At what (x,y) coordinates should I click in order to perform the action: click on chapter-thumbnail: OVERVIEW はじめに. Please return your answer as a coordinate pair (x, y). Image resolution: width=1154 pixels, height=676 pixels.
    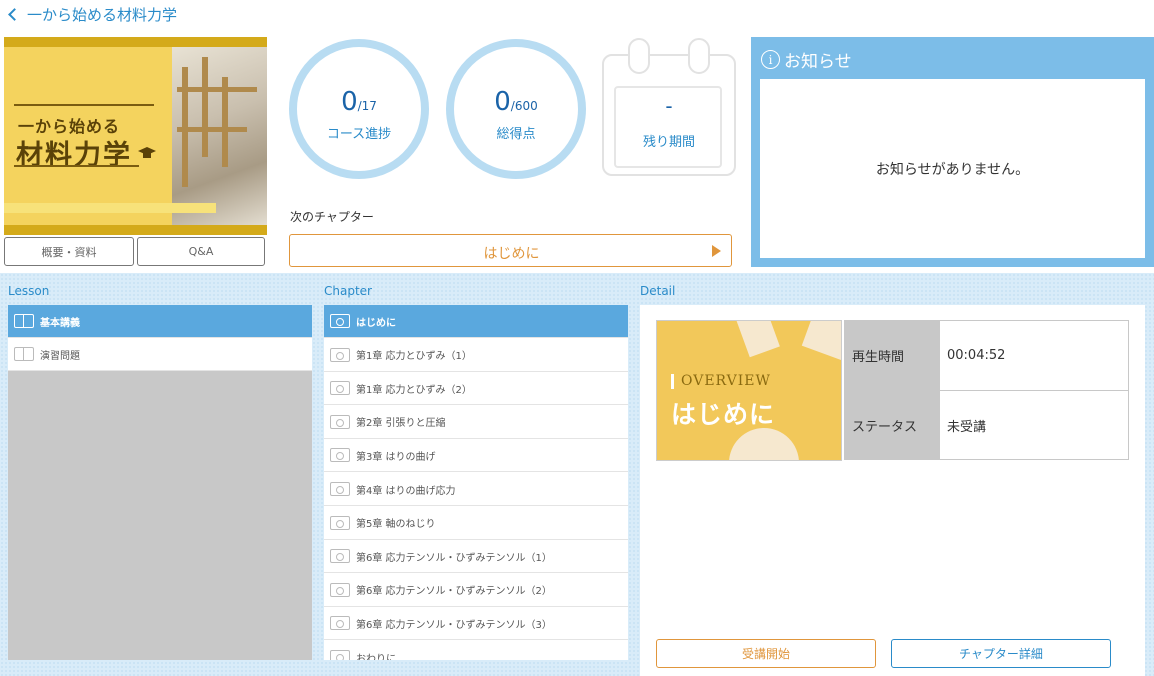
    Looking at the image, I should click on (749, 390).